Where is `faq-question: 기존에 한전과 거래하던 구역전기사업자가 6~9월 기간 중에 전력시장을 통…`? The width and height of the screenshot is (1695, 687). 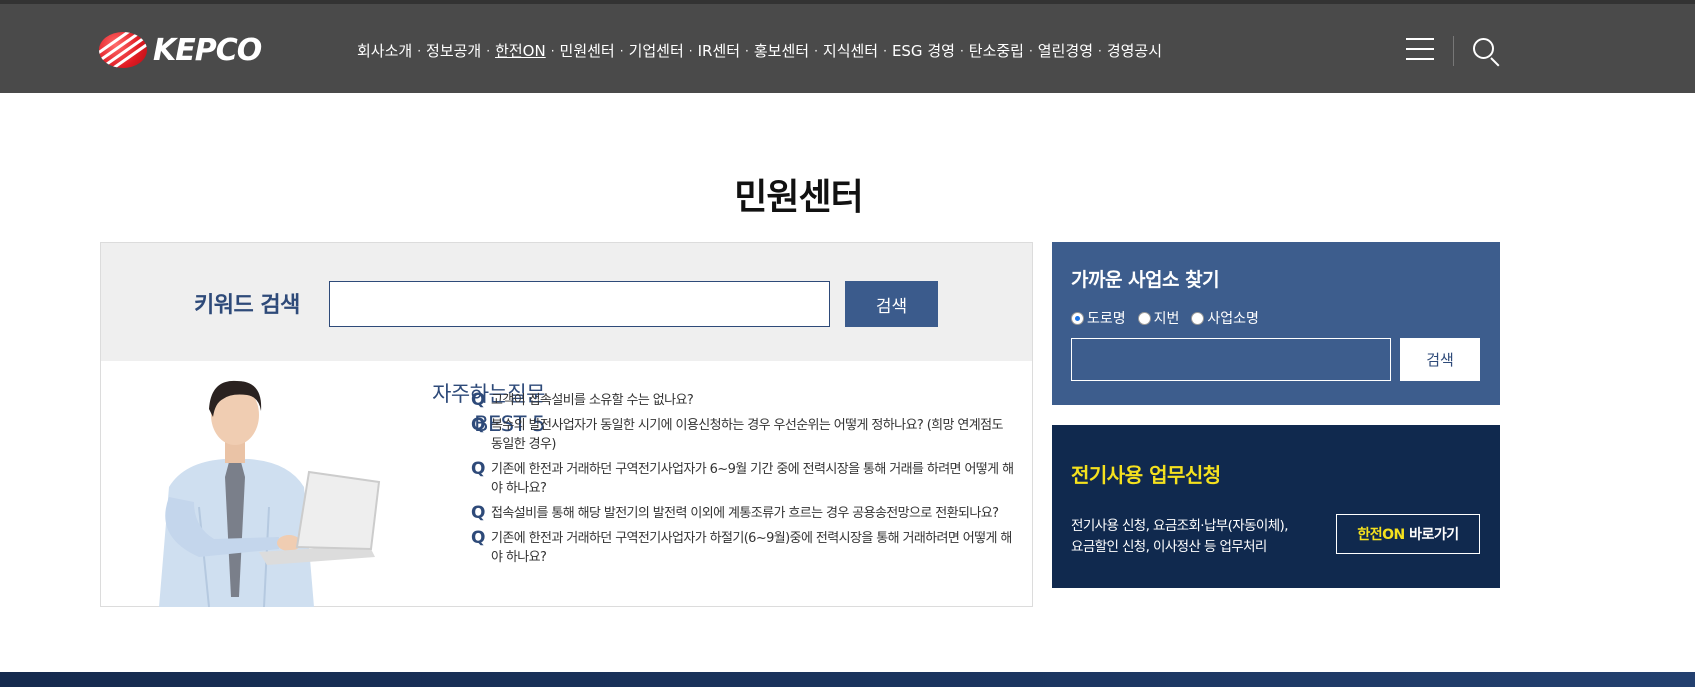
faq-question: 기존에 한전과 거래하던 구역전기사업자가 6~9월 기간 중에 전력시장을 통… is located at coordinates (752, 479).